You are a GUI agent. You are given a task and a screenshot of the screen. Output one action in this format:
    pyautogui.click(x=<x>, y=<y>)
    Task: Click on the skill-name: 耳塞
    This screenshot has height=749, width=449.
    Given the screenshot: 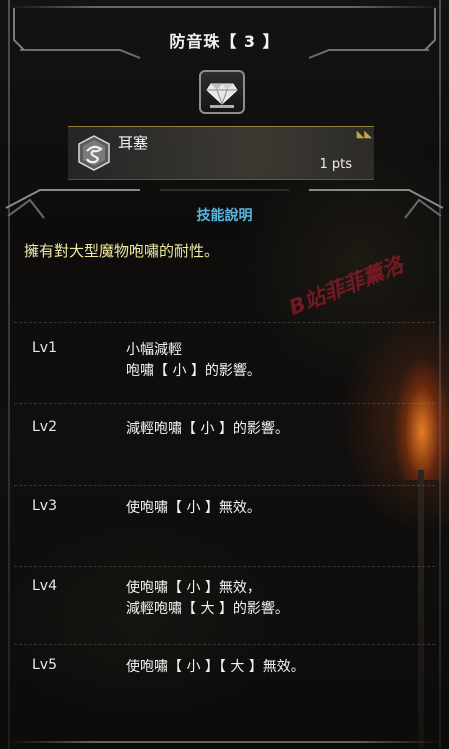 What is the action you would take?
    pyautogui.click(x=133, y=143)
    